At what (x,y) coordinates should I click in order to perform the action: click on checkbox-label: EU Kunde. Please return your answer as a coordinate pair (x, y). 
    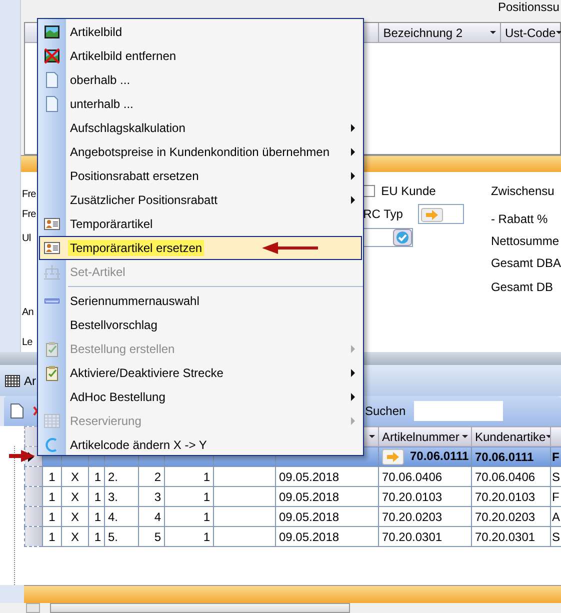
    Looking at the image, I should click on (408, 191).